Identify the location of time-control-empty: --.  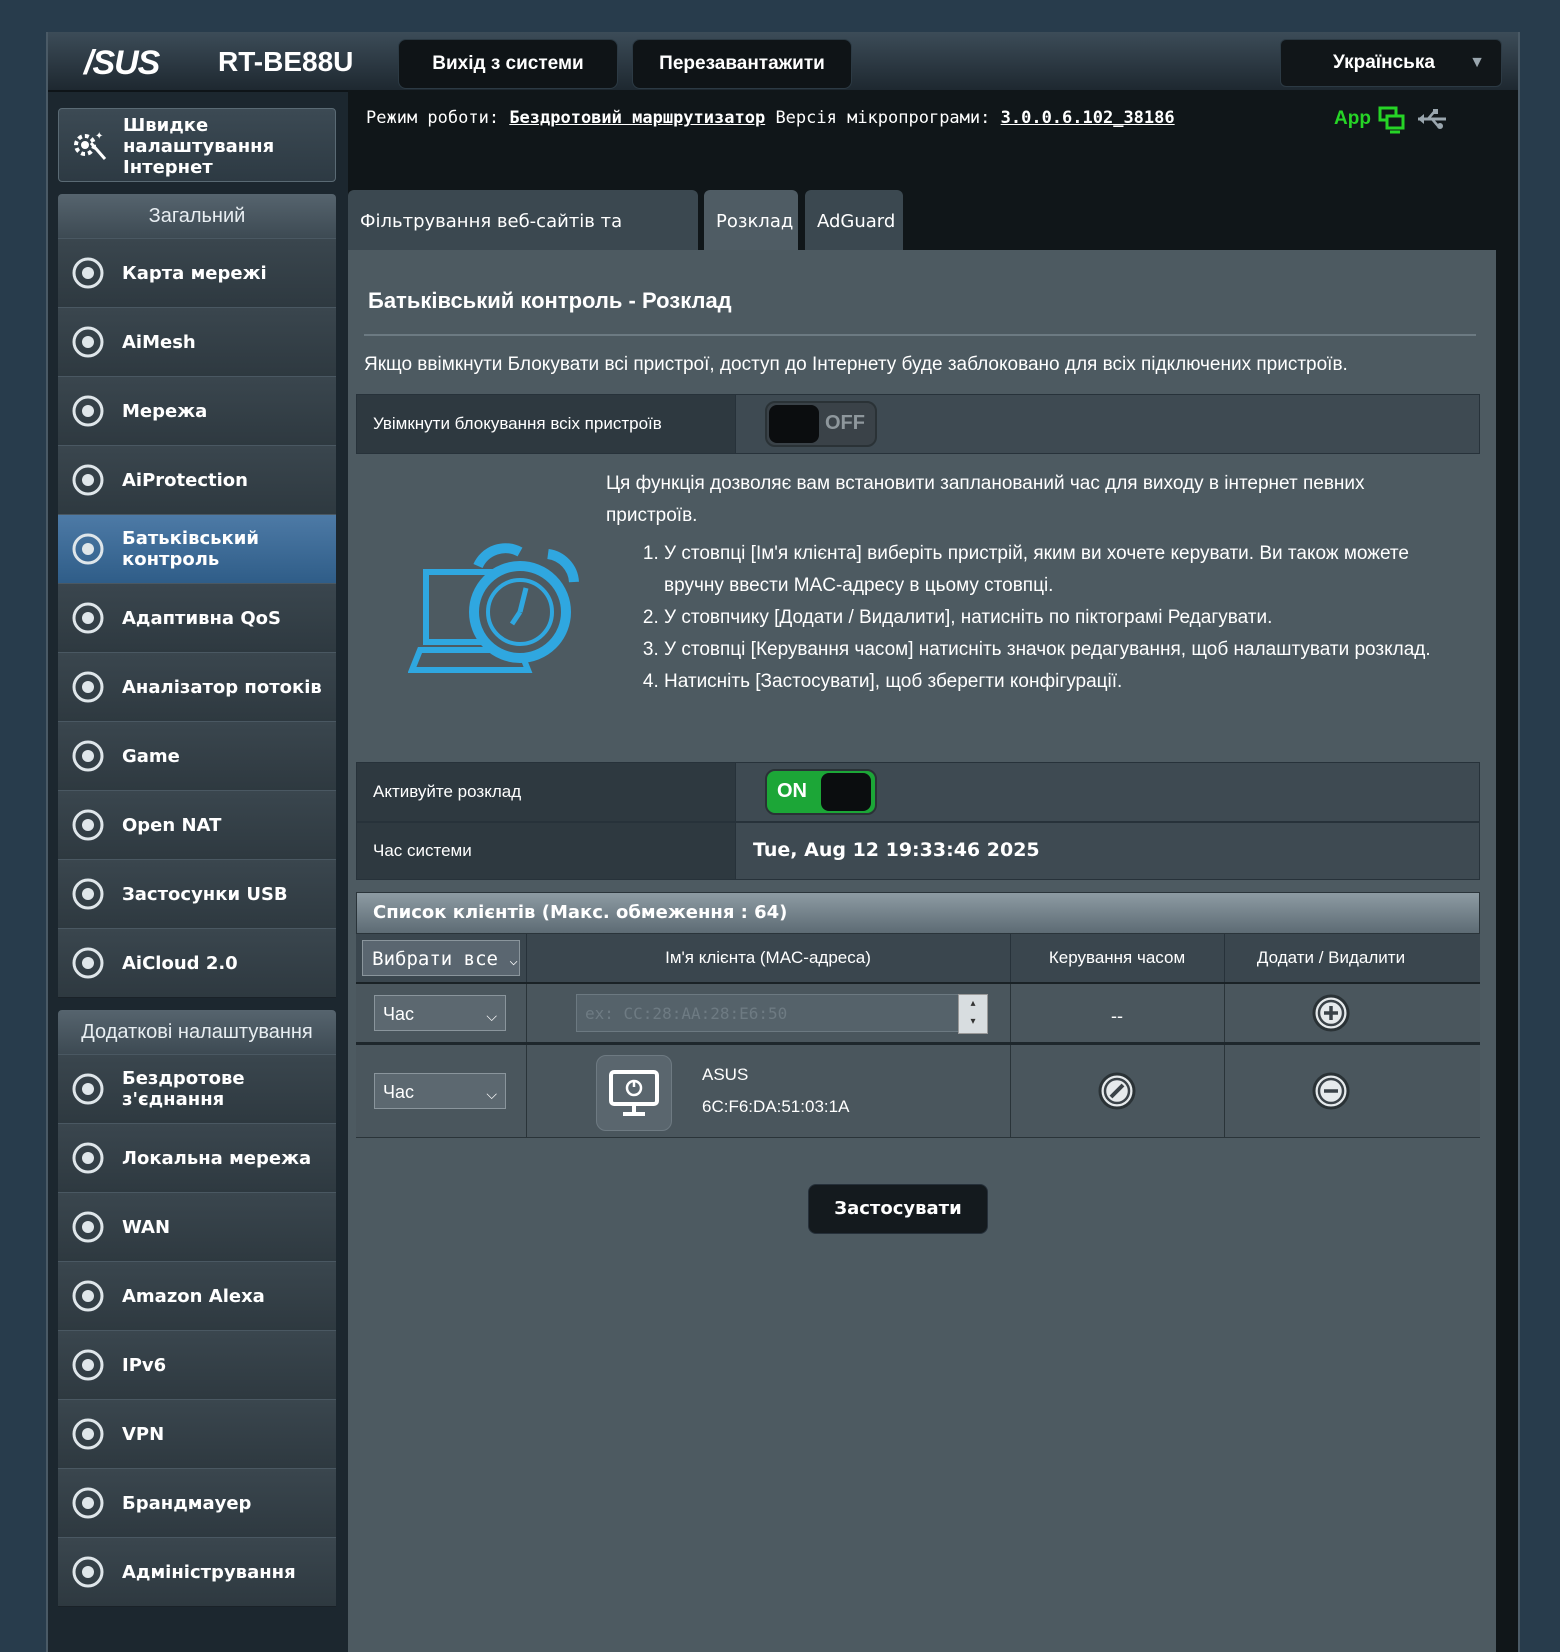
(1117, 1016).